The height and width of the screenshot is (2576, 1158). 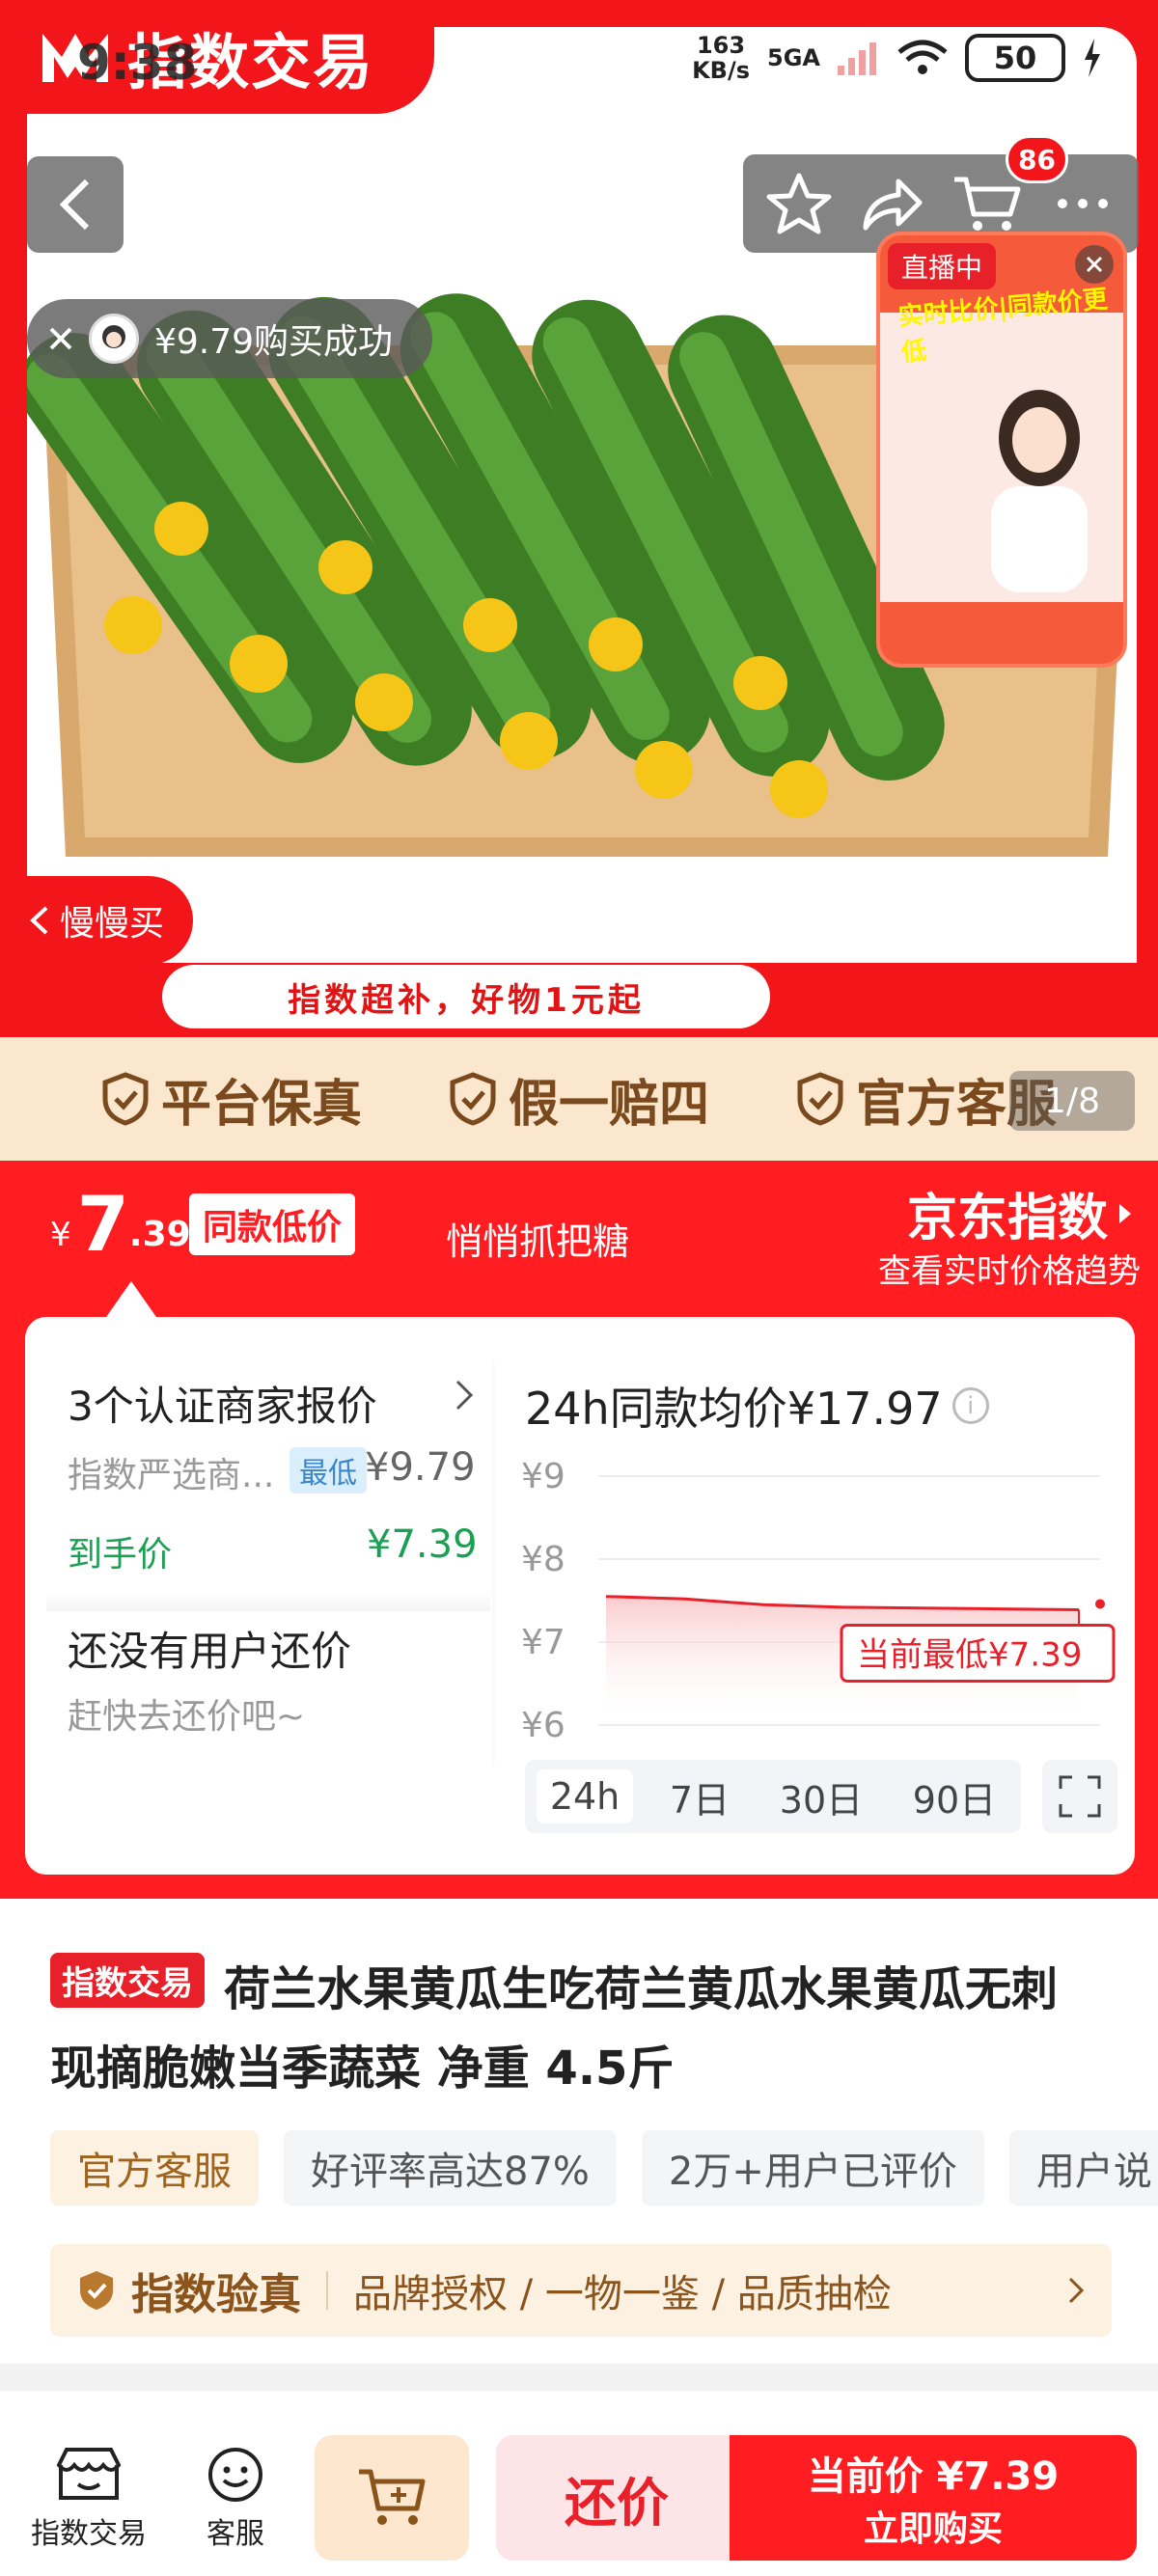 What do you see at coordinates (222, 1403) in the screenshot?
I see `certified-sellers-link: 3个认证商家报价` at bounding box center [222, 1403].